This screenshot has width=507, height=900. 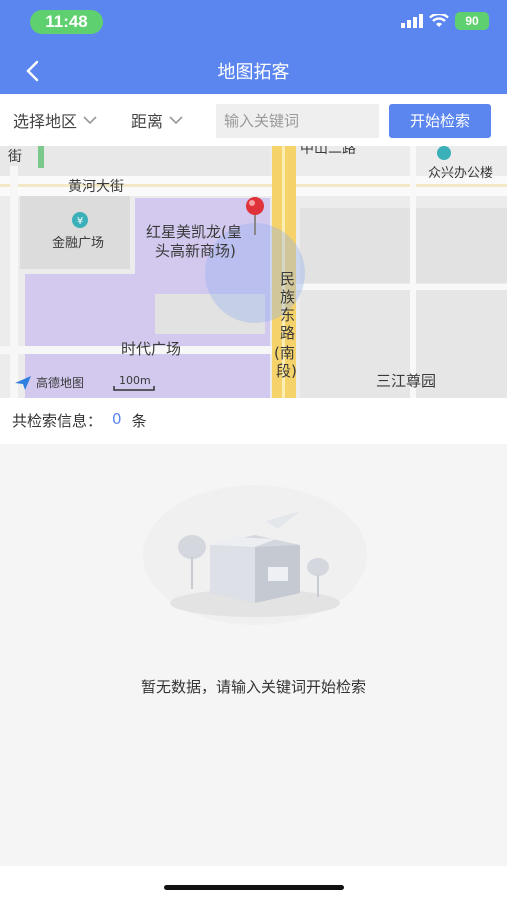 What do you see at coordinates (96, 187) in the screenshot?
I see `map-label: 黄河大街` at bounding box center [96, 187].